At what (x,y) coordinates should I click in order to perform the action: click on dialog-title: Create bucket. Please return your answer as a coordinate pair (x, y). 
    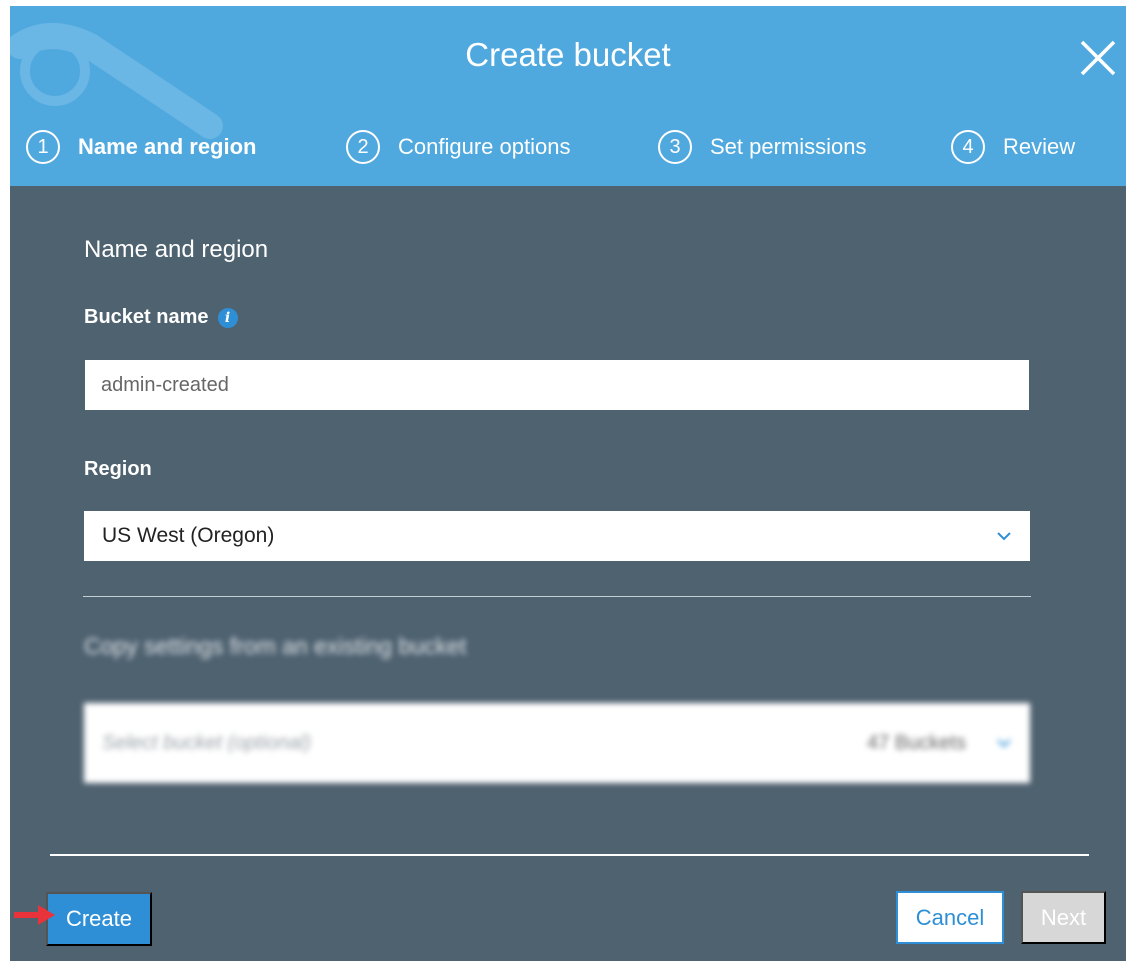
    Looking at the image, I should click on (568, 54).